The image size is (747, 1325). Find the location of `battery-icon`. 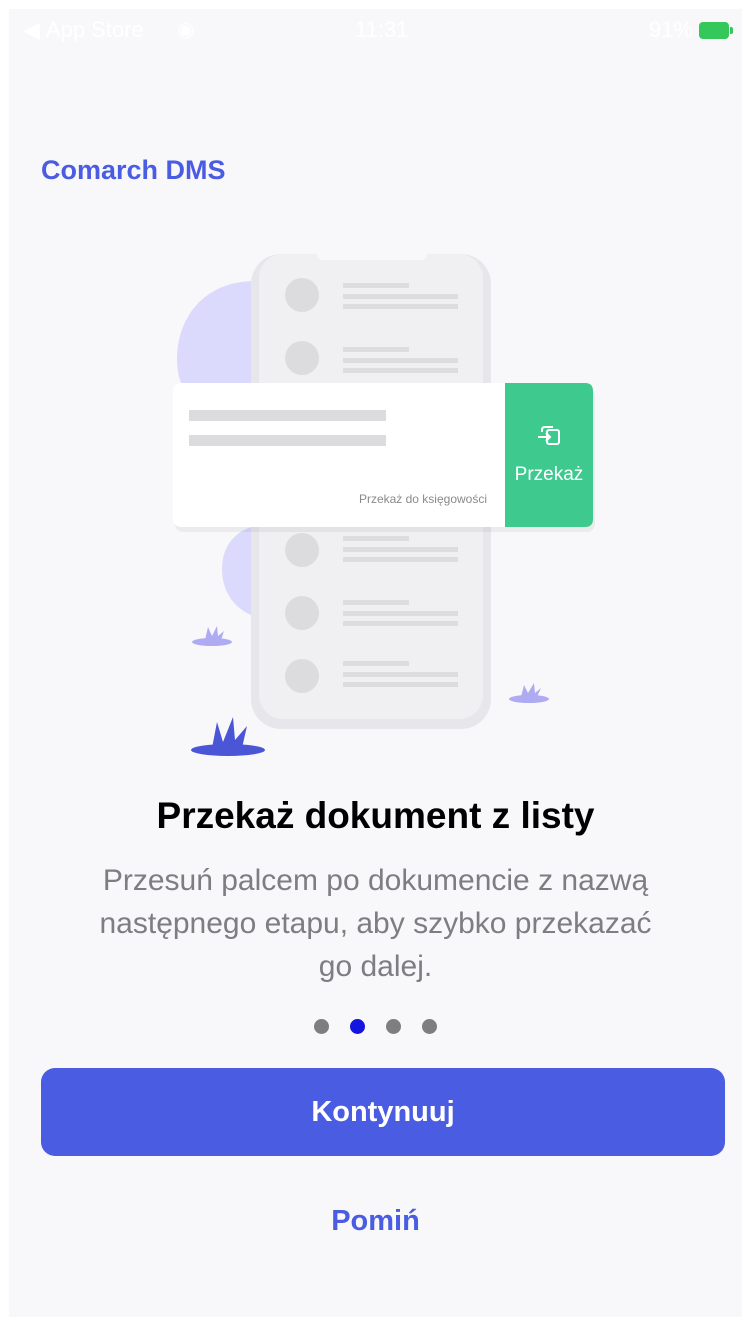

battery-icon is located at coordinates (716, 30).